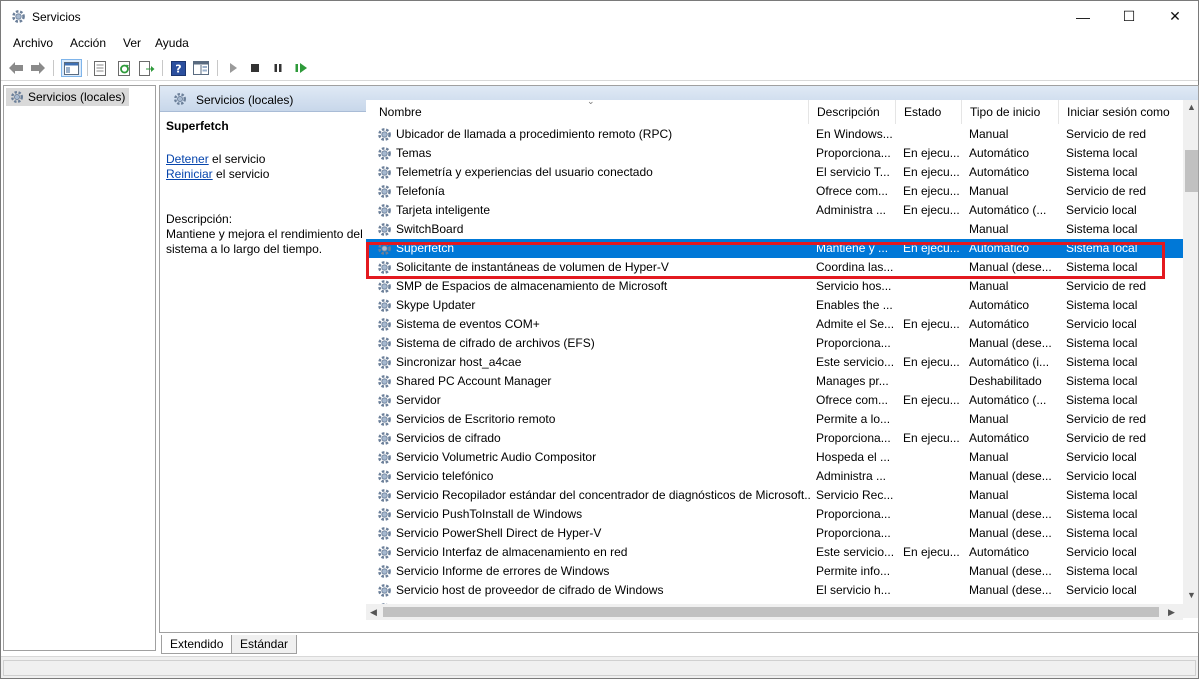 Image resolution: width=1199 pixels, height=679 pixels. I want to click on tree-node-label: Servicios (locales), so click(77, 97).